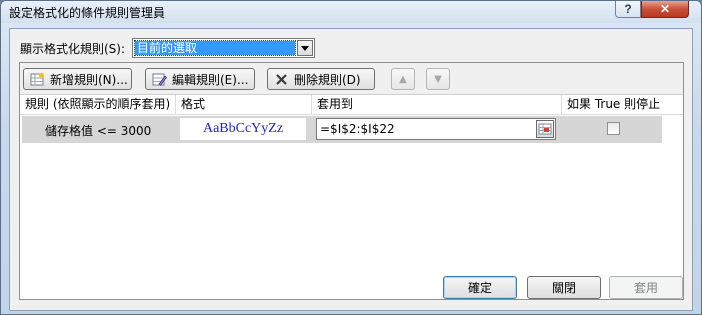 This screenshot has height=315, width=702. Describe the element at coordinates (564, 287) in the screenshot. I see `close-button: 關閉` at that location.